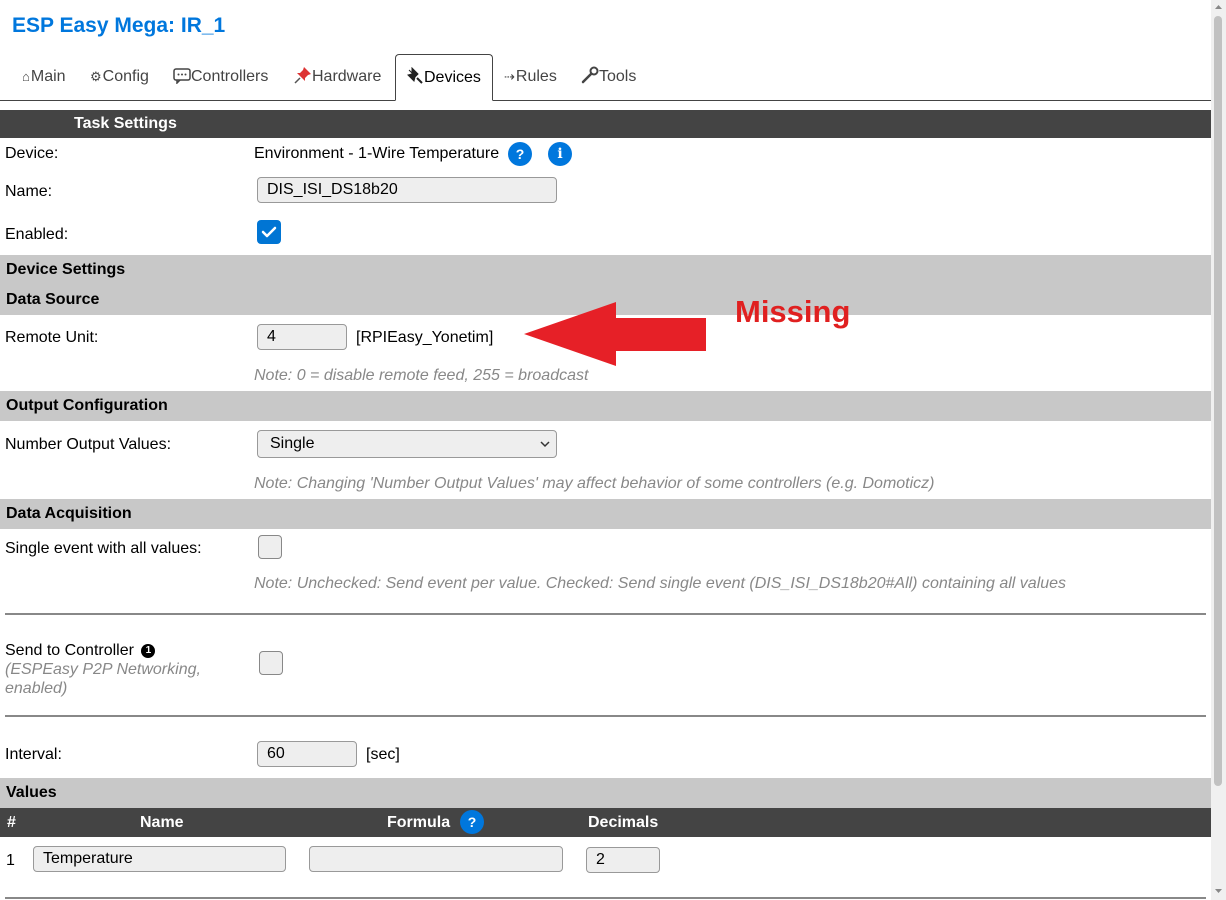 This screenshot has height=900, width=1226. Describe the element at coordinates (103, 679) in the screenshot. I see `send-to-controller-sublabel: (ESPEasy P2P Networking, enabled)` at that location.